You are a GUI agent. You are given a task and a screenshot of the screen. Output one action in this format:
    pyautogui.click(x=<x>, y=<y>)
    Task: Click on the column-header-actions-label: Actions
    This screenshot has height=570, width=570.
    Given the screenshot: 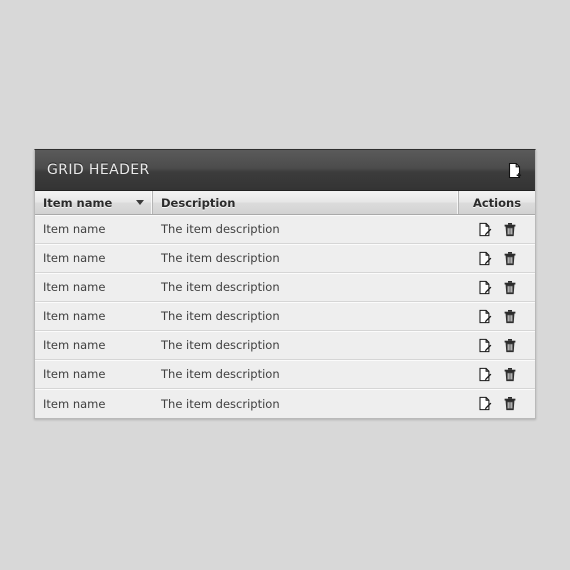 What is the action you would take?
    pyautogui.click(x=497, y=202)
    